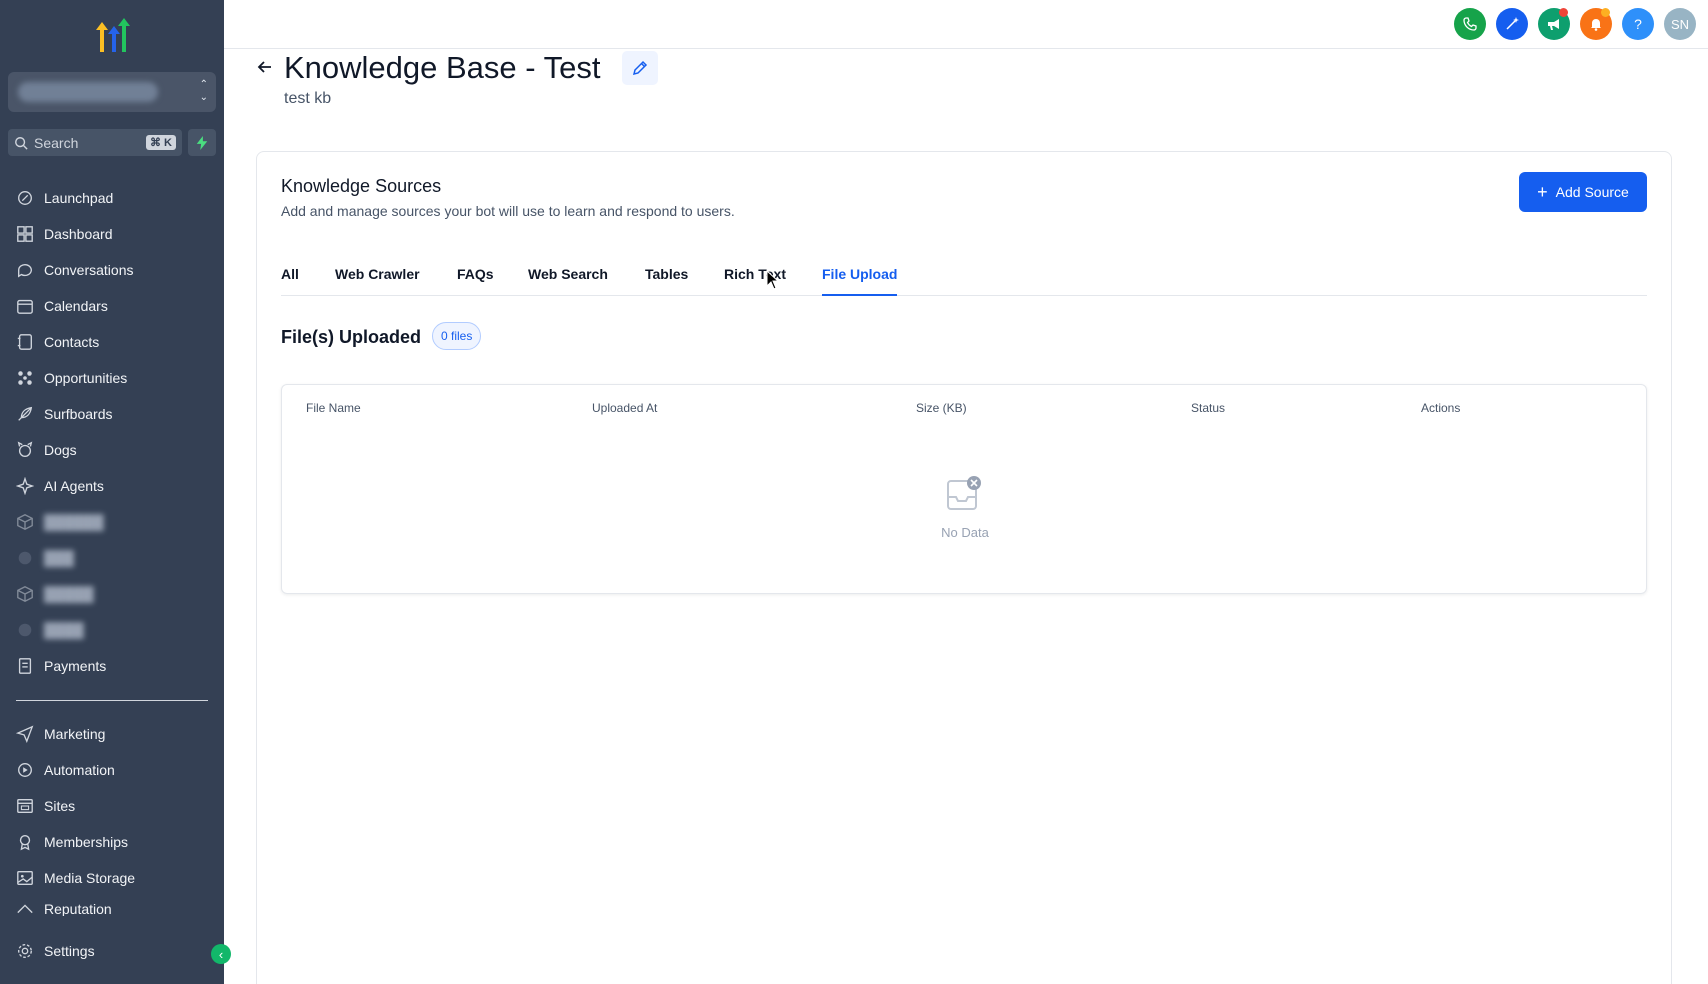 The height and width of the screenshot is (984, 1708). I want to click on sidebar-item-marketing: Marketing, so click(116, 734).